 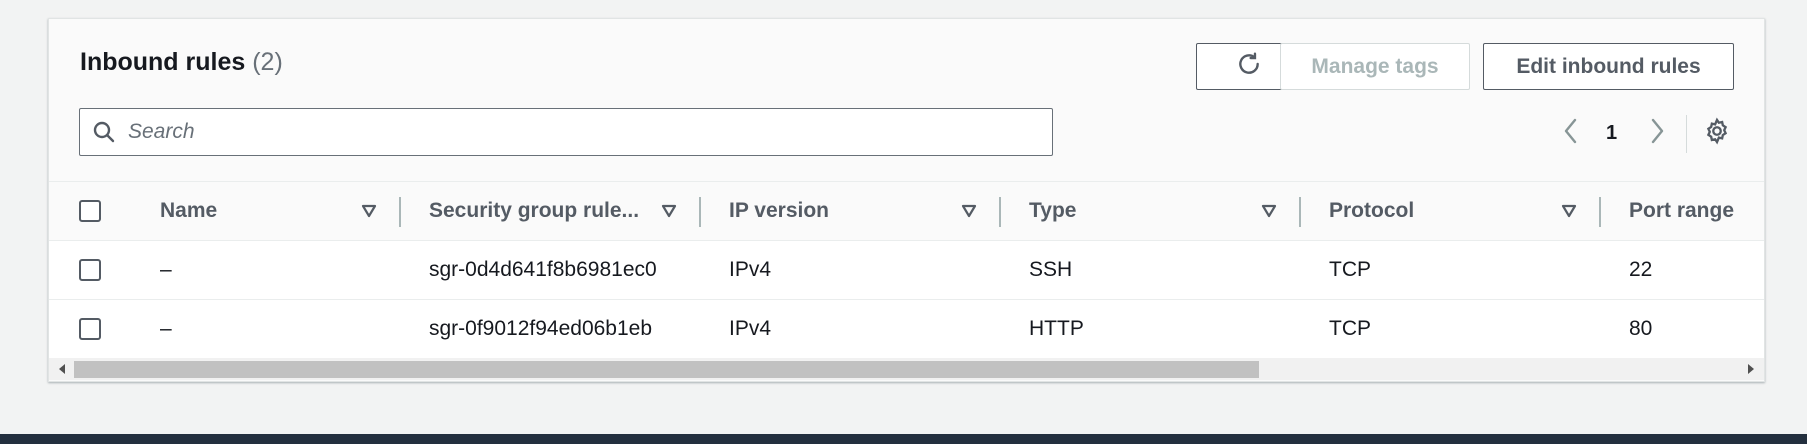 I want to click on refresh-icon, so click(x=1249, y=67).